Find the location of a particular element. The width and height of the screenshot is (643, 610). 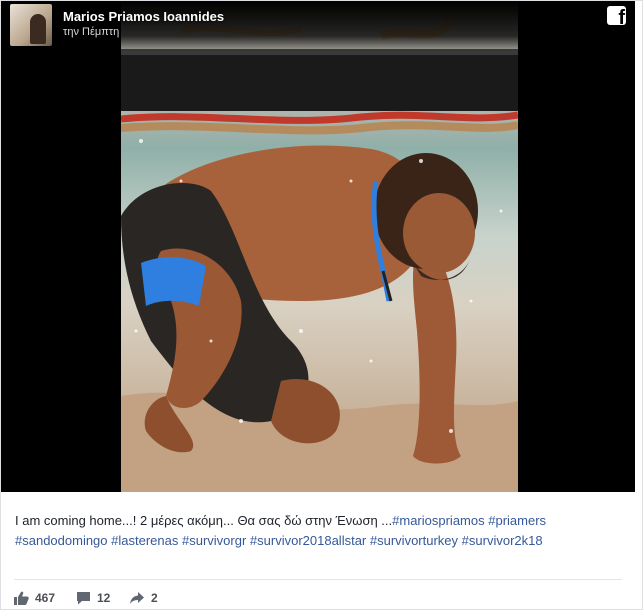

author-name: Marios Priamos Ioannides is located at coordinates (143, 16).